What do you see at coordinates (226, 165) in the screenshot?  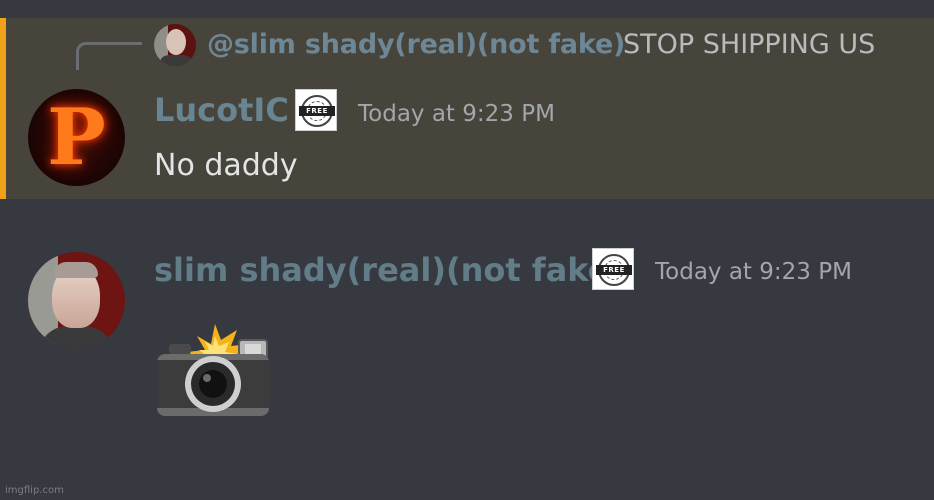 I see `message-text: No daddy` at bounding box center [226, 165].